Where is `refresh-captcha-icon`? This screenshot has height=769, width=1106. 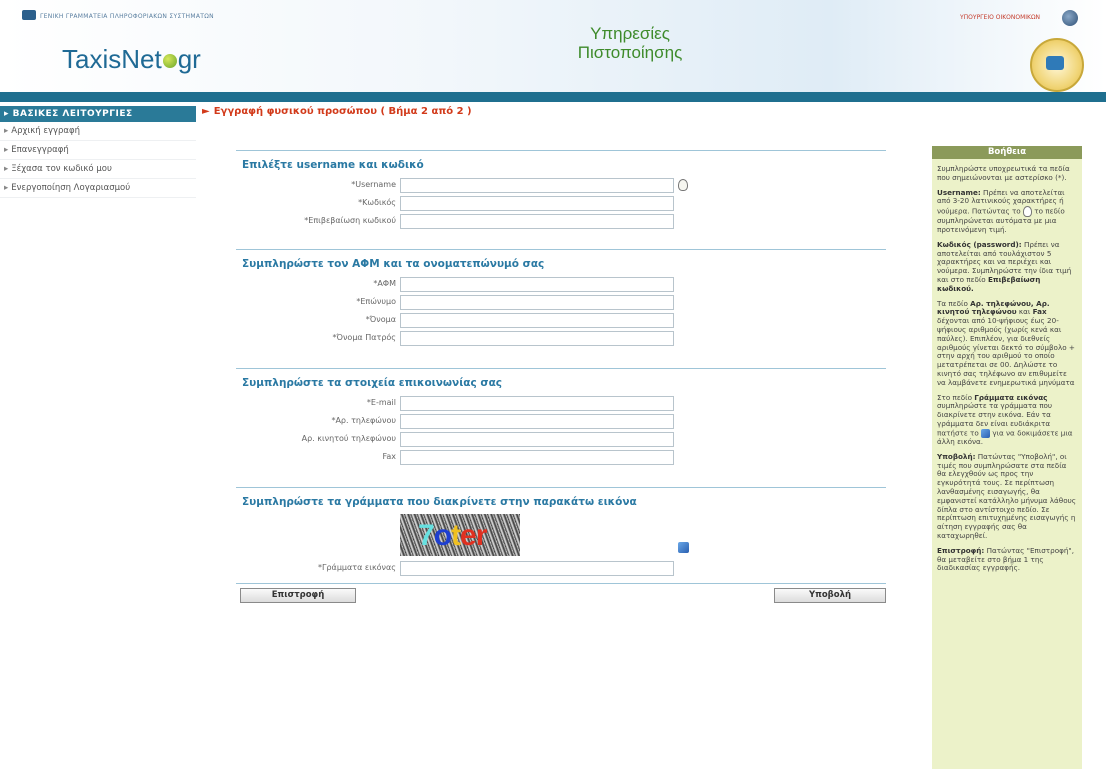 refresh-captcha-icon is located at coordinates (683, 547).